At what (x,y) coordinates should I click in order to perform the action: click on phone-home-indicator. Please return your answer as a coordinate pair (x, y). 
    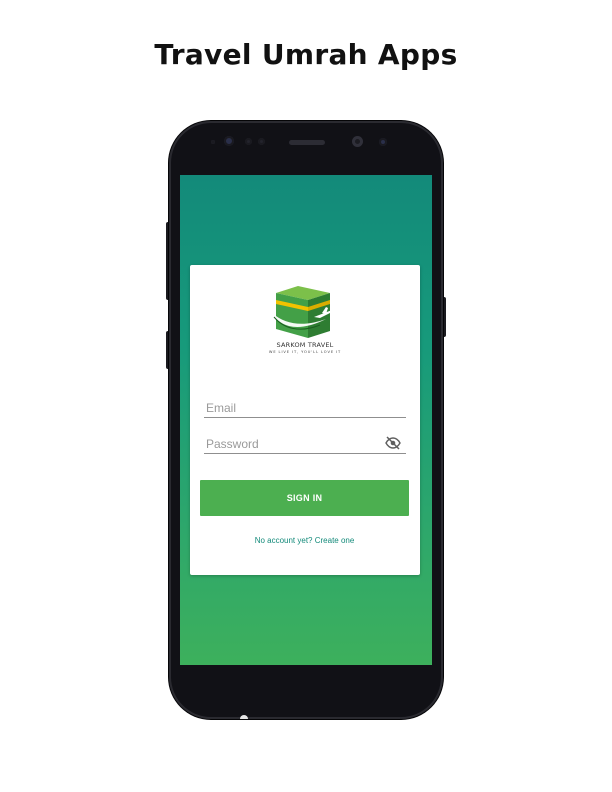
    Looking at the image, I should click on (244, 717).